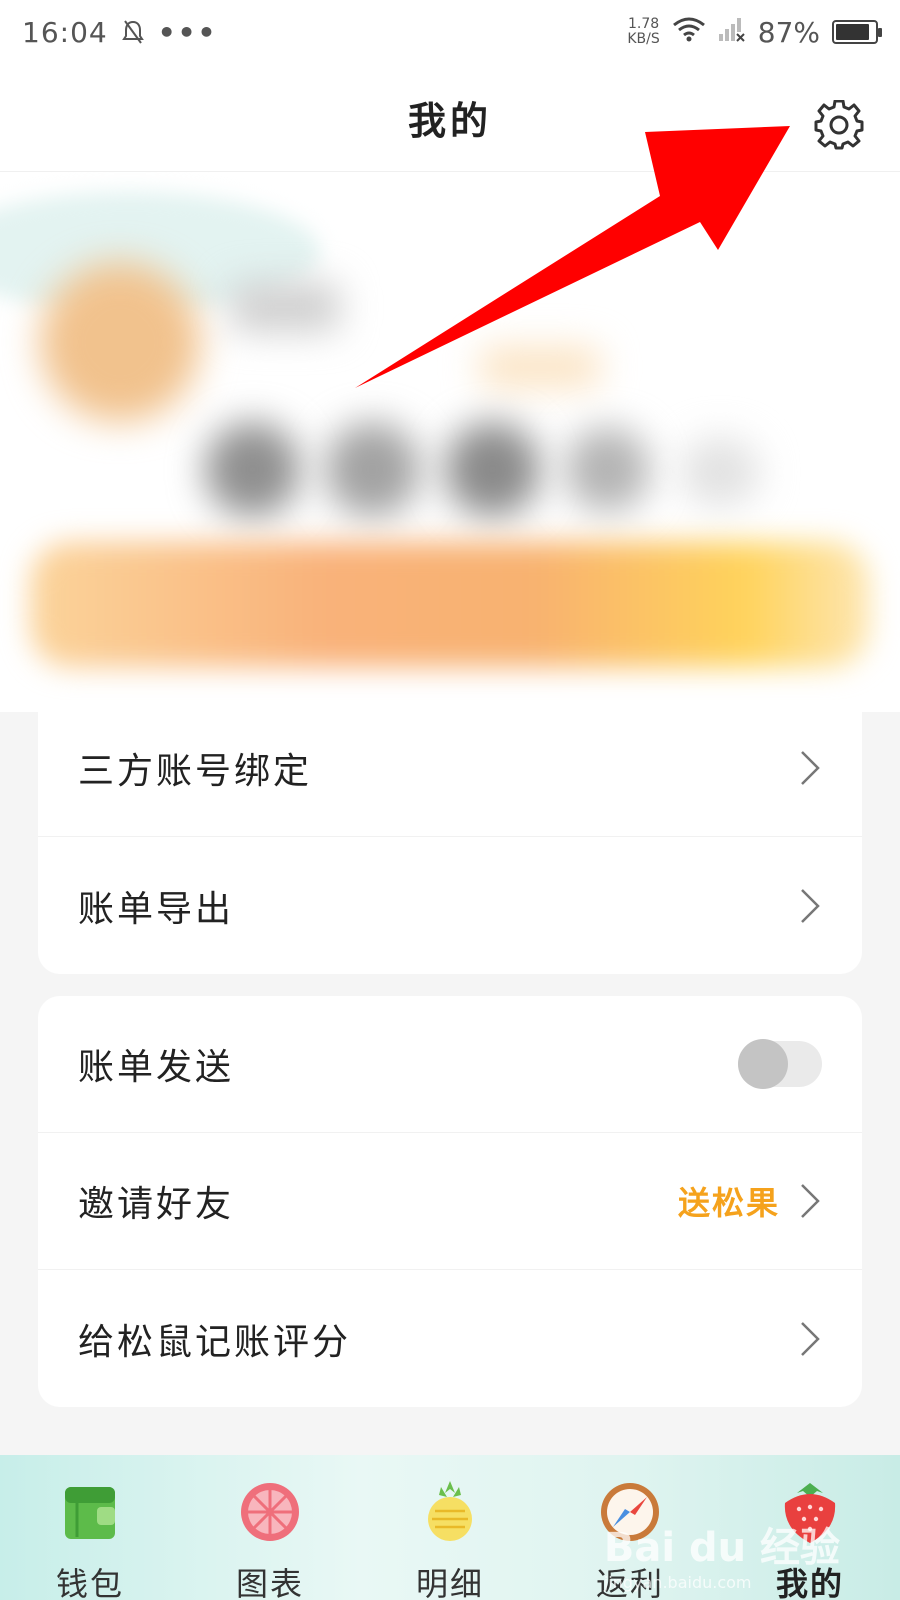 The width and height of the screenshot is (900, 1600). Describe the element at coordinates (156, 1067) in the screenshot. I see `menu-item-label: 账单发送` at that location.